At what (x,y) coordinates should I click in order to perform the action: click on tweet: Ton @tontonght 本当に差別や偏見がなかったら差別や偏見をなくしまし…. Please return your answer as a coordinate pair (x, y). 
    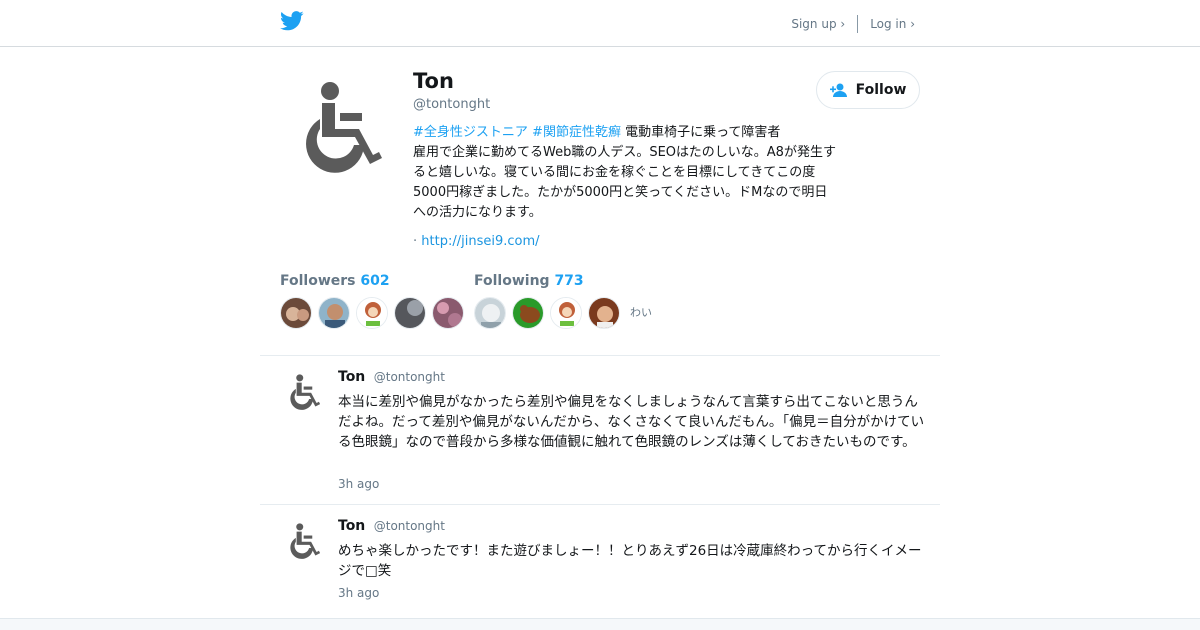
    Looking at the image, I should click on (600, 430).